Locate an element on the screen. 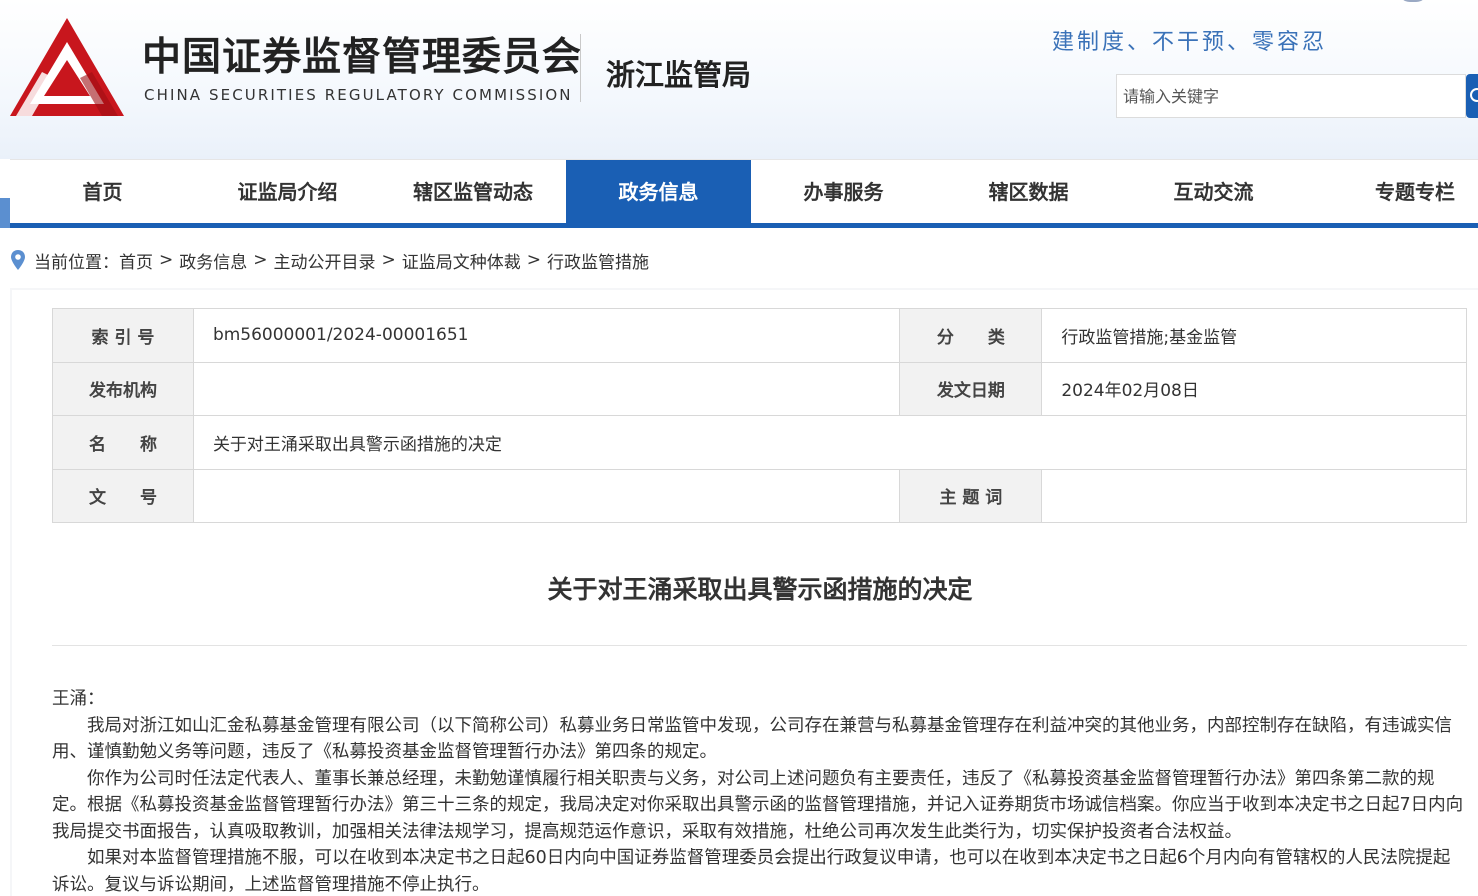  salutation: 王涌： is located at coordinates (78, 699).